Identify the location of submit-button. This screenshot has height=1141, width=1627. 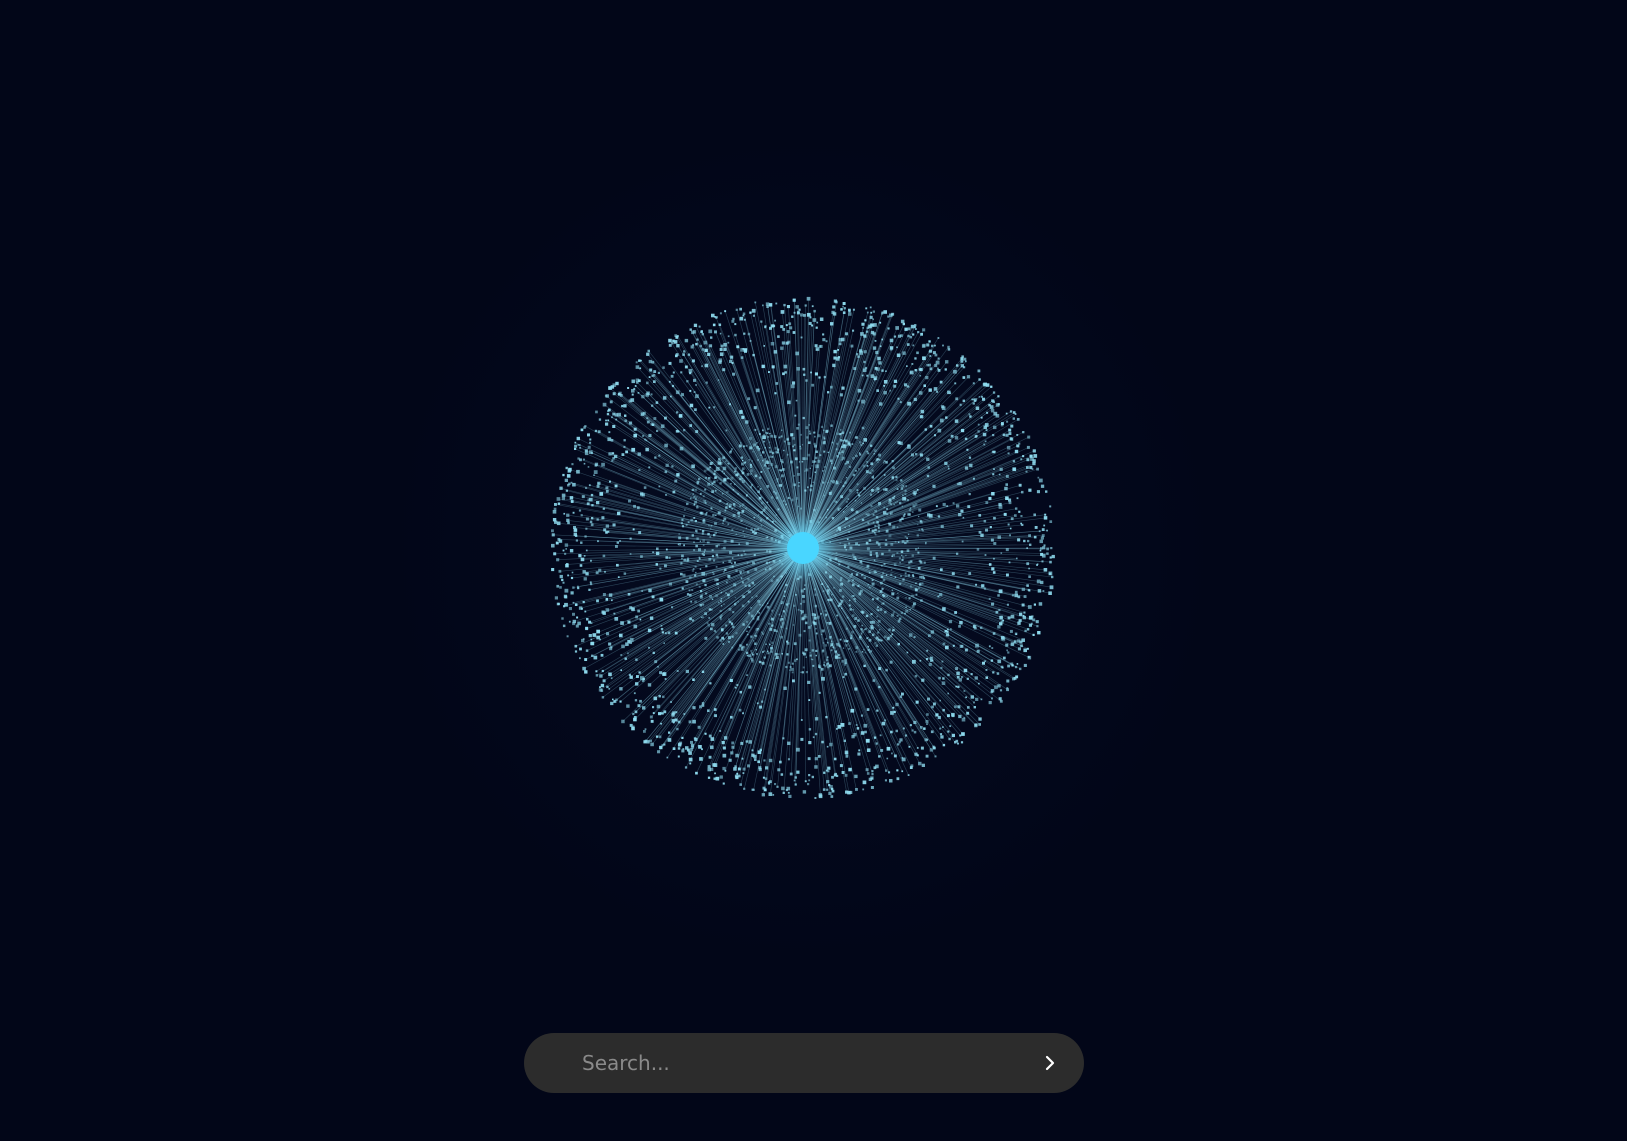
(1050, 1063).